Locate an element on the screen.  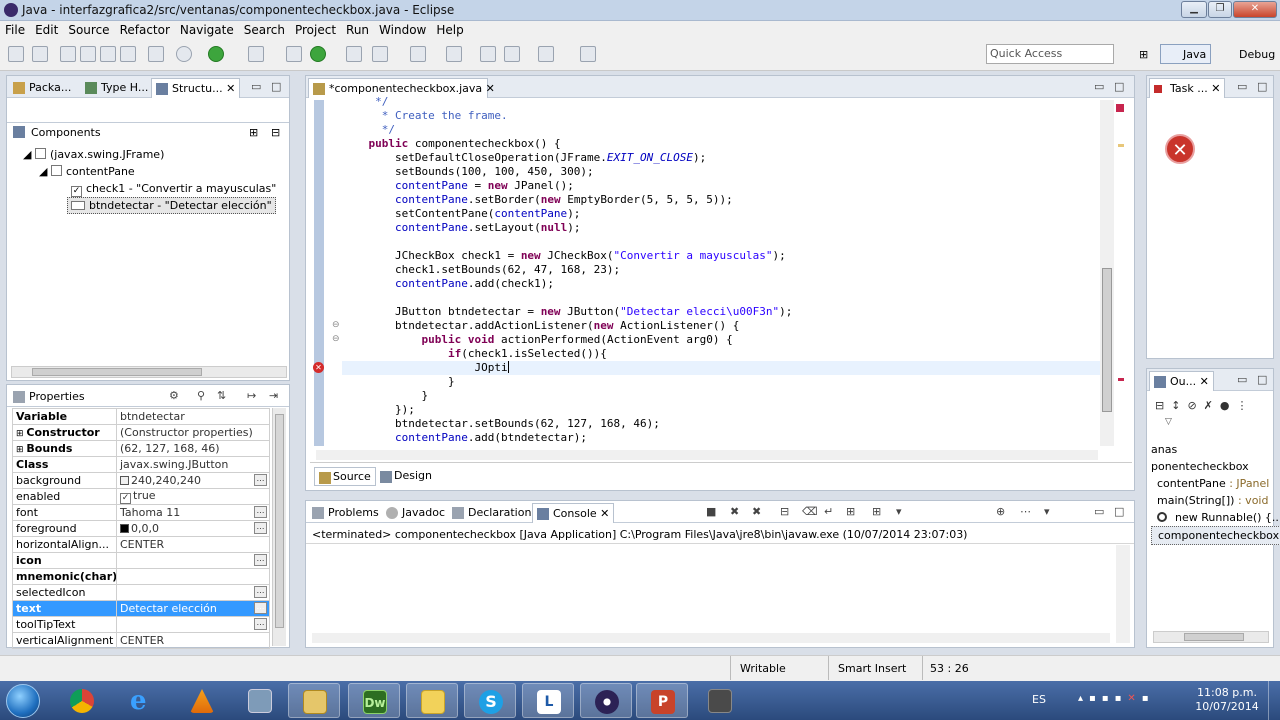
quick-access-input: Quick Access is located at coordinates (1050, 54).